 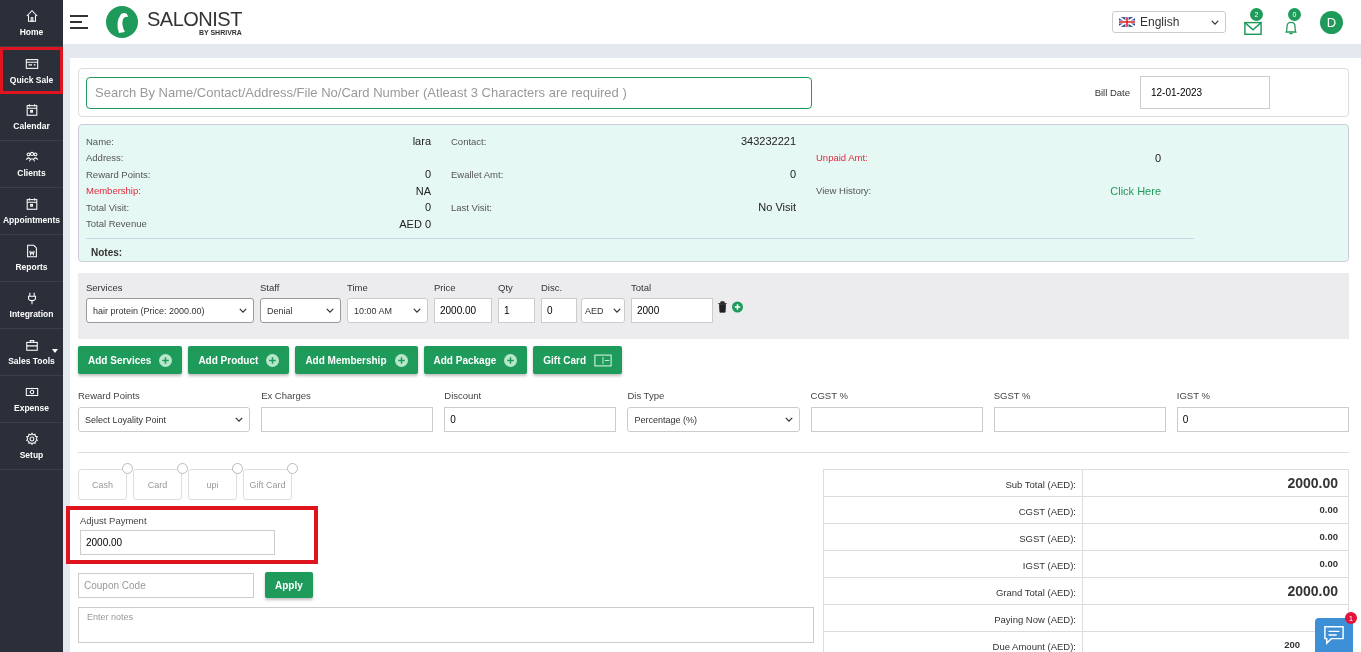 I want to click on total-label: Sub Total (AED):, so click(x=953, y=483).